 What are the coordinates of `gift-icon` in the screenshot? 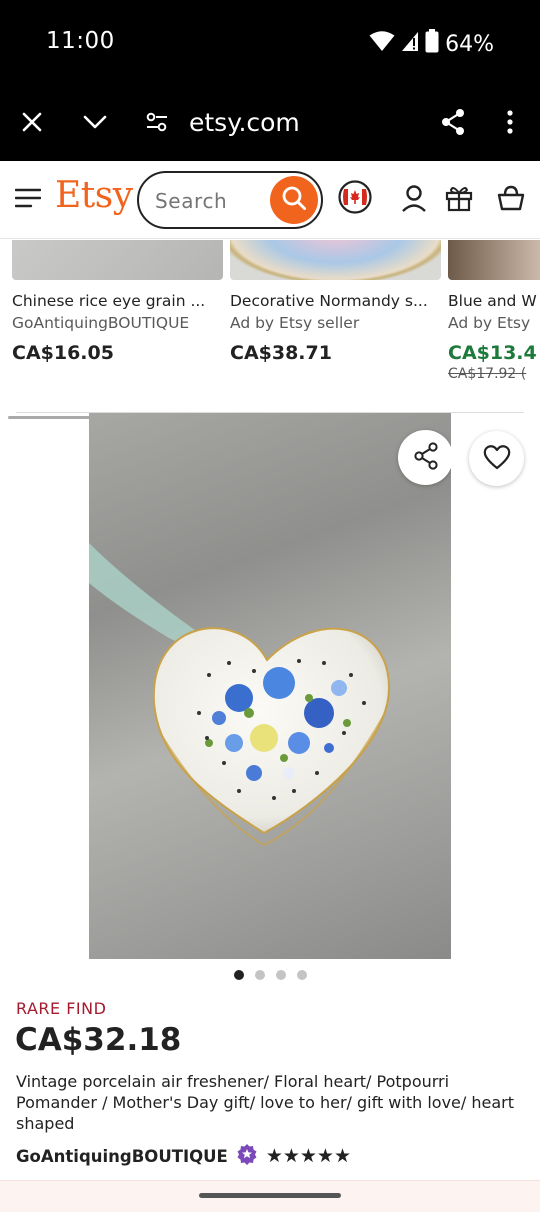 It's located at (459, 200).